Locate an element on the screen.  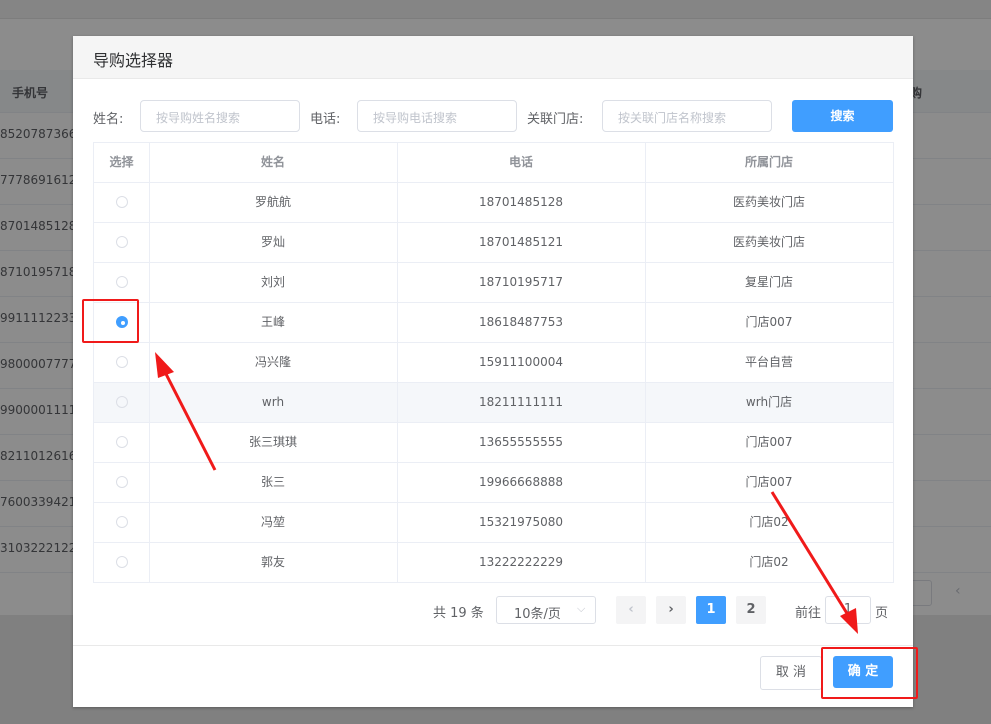
table-row: 王峰 18618487753 门店007 is located at coordinates (493, 323).